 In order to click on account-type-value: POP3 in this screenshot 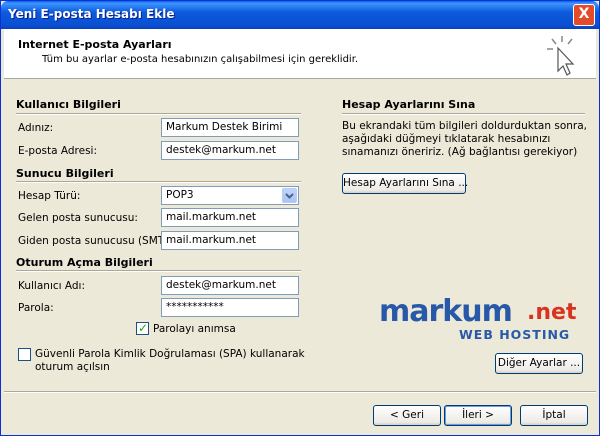, I will do `click(180, 195)`.